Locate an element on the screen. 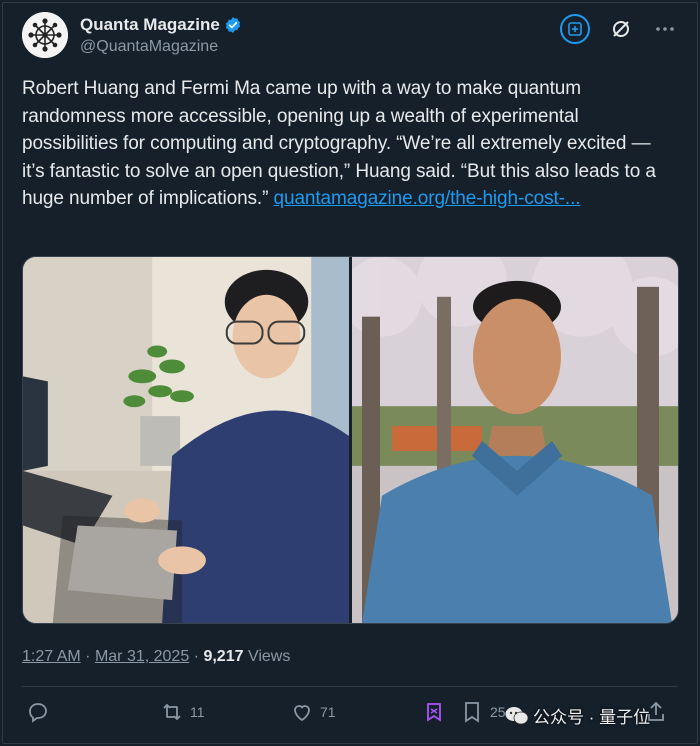 The image size is (700, 746). bookmark-icon is located at coordinates (472, 712).